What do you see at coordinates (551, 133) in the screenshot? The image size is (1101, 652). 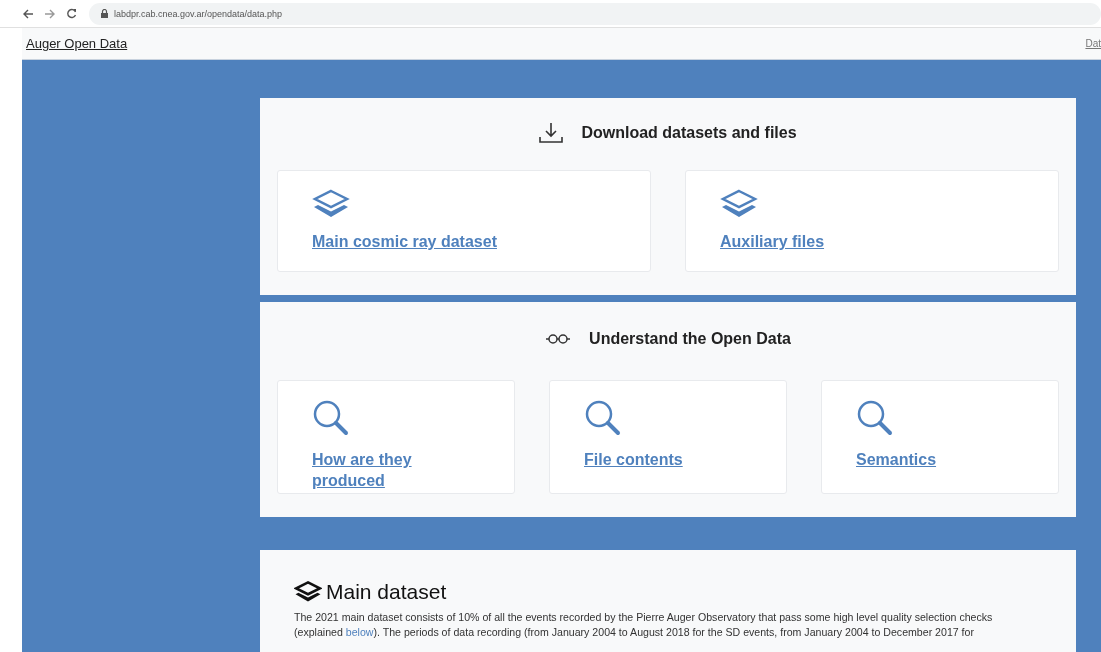 I see `download-icon` at bounding box center [551, 133].